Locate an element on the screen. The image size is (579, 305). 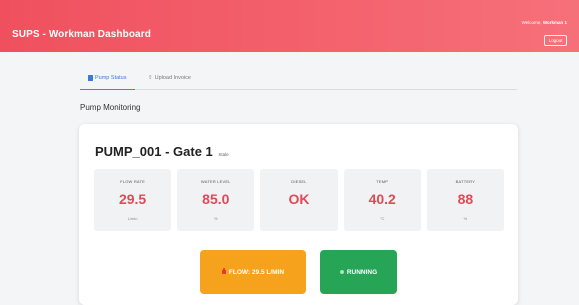
pump-title: PUMP_001 - Gate 1 Stale is located at coordinates (162, 151).